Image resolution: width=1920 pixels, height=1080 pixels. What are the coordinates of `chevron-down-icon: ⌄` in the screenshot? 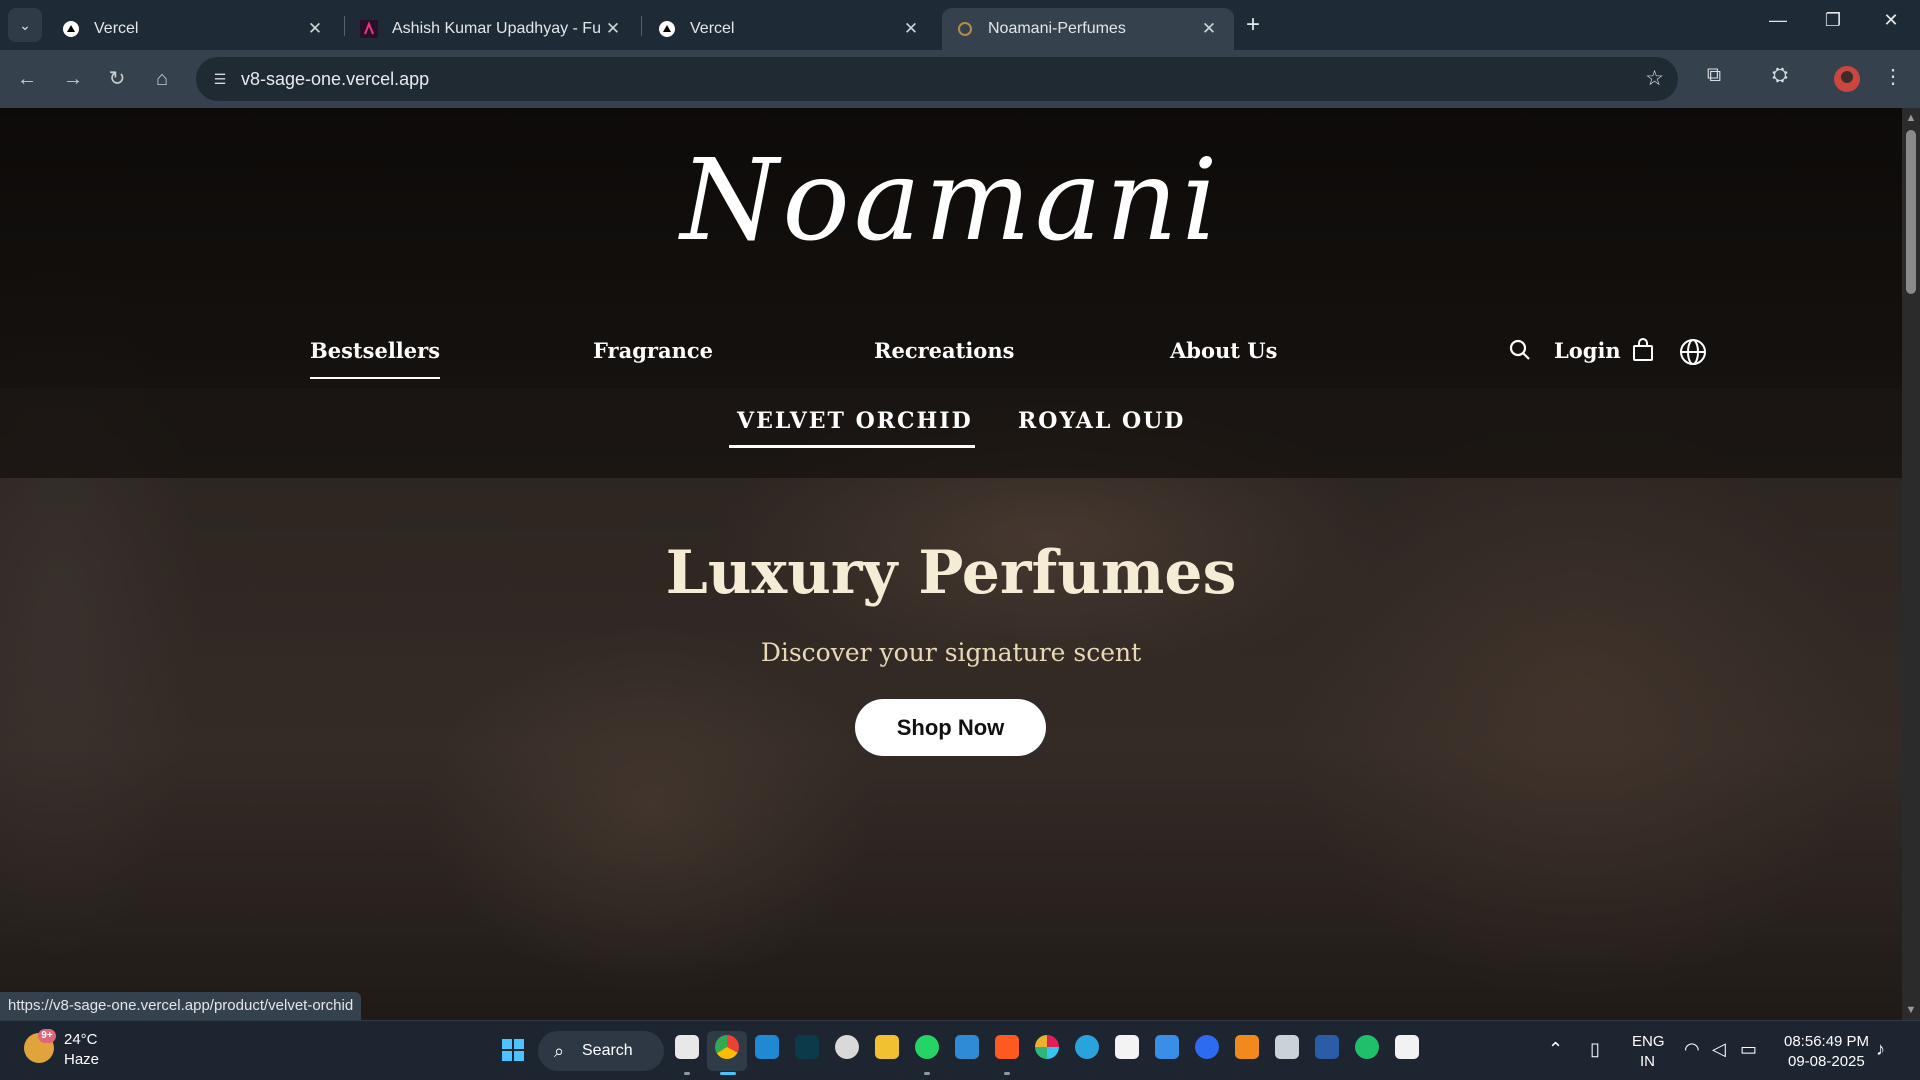 It's located at (25, 24).